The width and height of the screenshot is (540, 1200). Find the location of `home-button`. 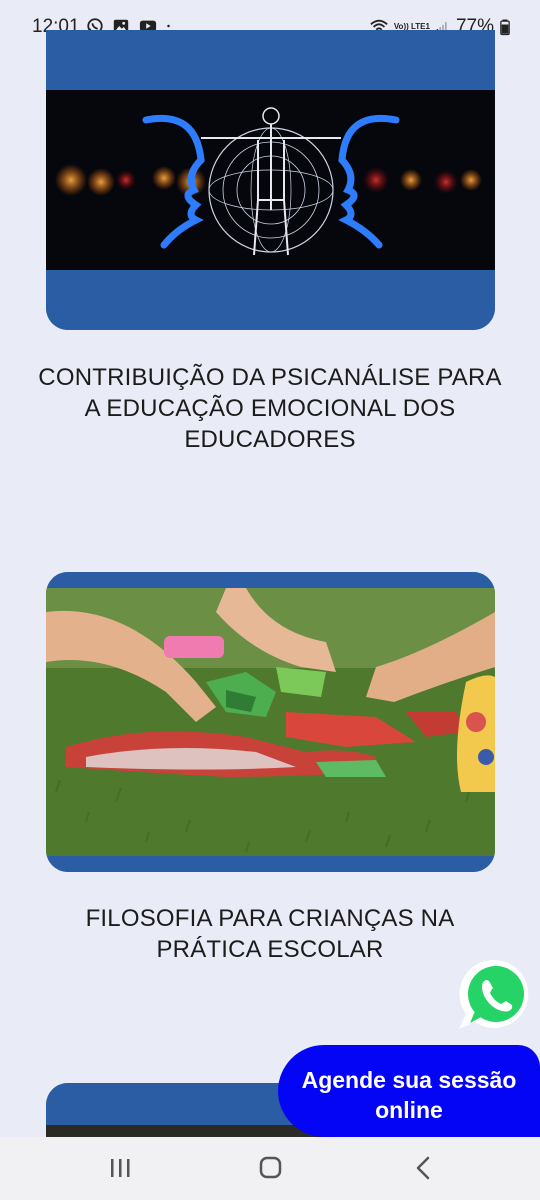

home-button is located at coordinates (270, 1168).